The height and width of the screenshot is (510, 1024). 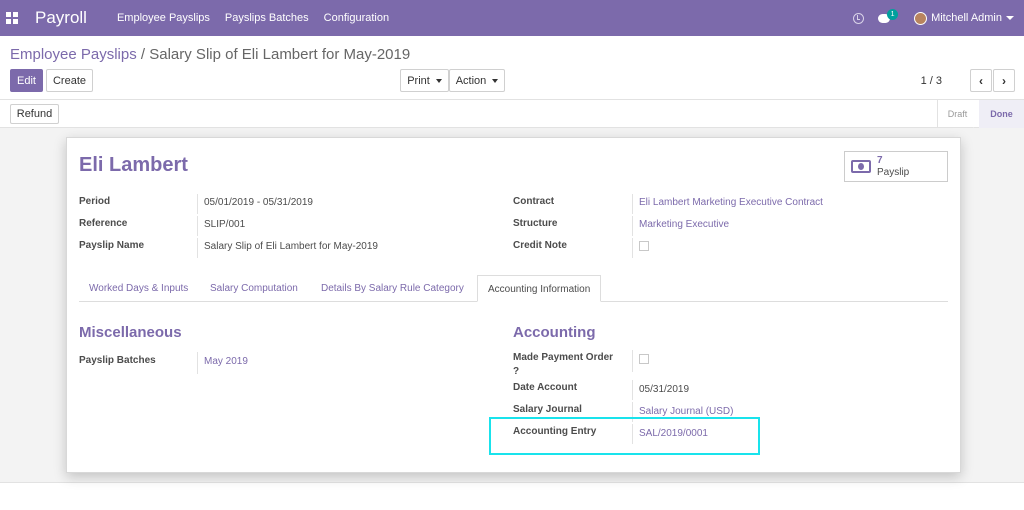 I want to click on stage-done: Done, so click(x=998, y=114).